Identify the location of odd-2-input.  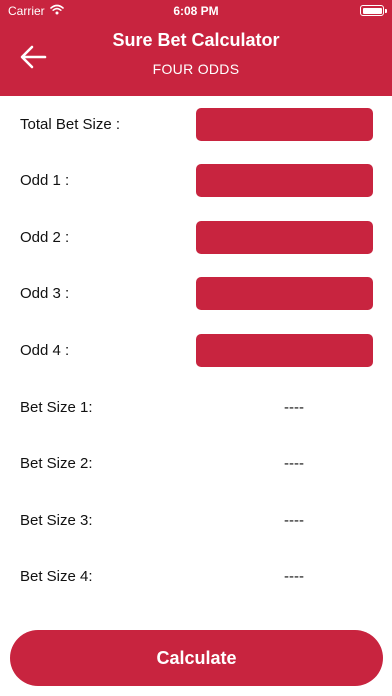
(284, 237).